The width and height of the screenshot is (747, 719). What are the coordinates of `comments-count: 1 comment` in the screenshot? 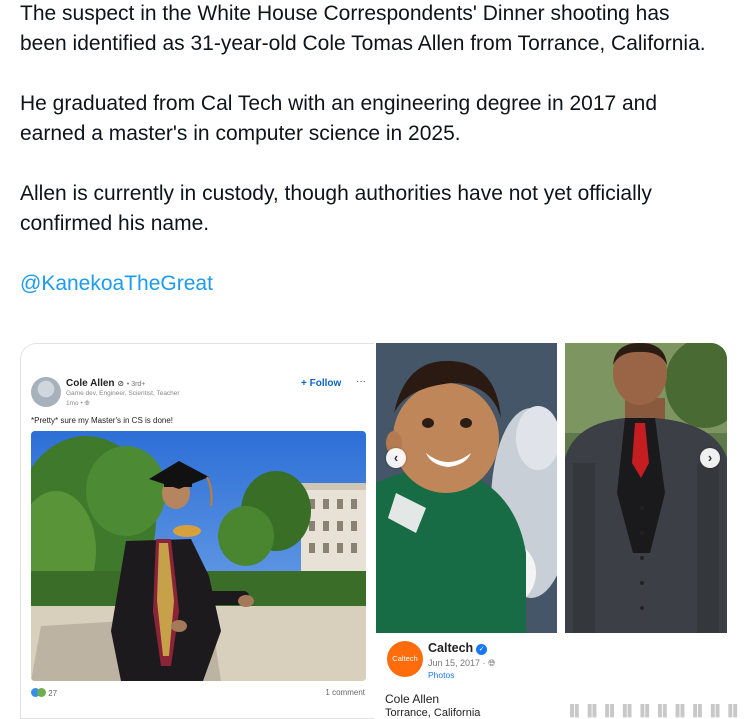 It's located at (345, 692).